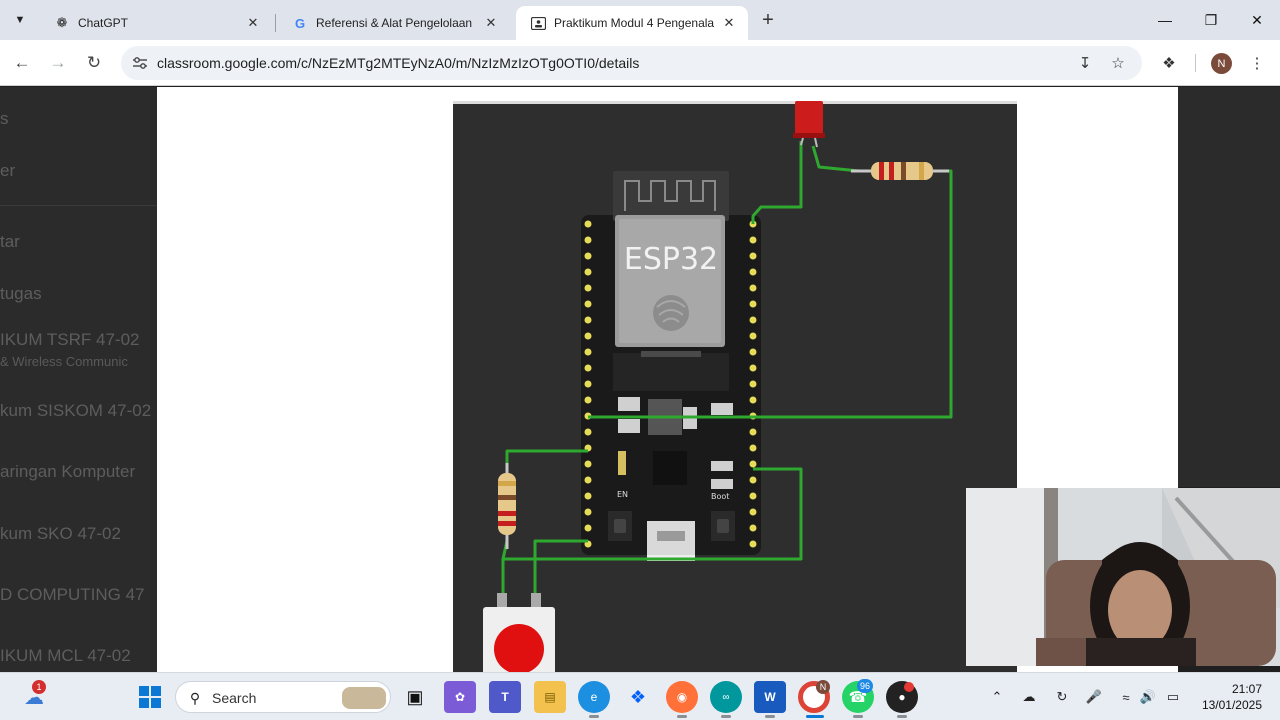 The width and height of the screenshot is (1280, 720). I want to click on tab-title: Praktikum Modul 4 Pengenalan, so click(634, 23).